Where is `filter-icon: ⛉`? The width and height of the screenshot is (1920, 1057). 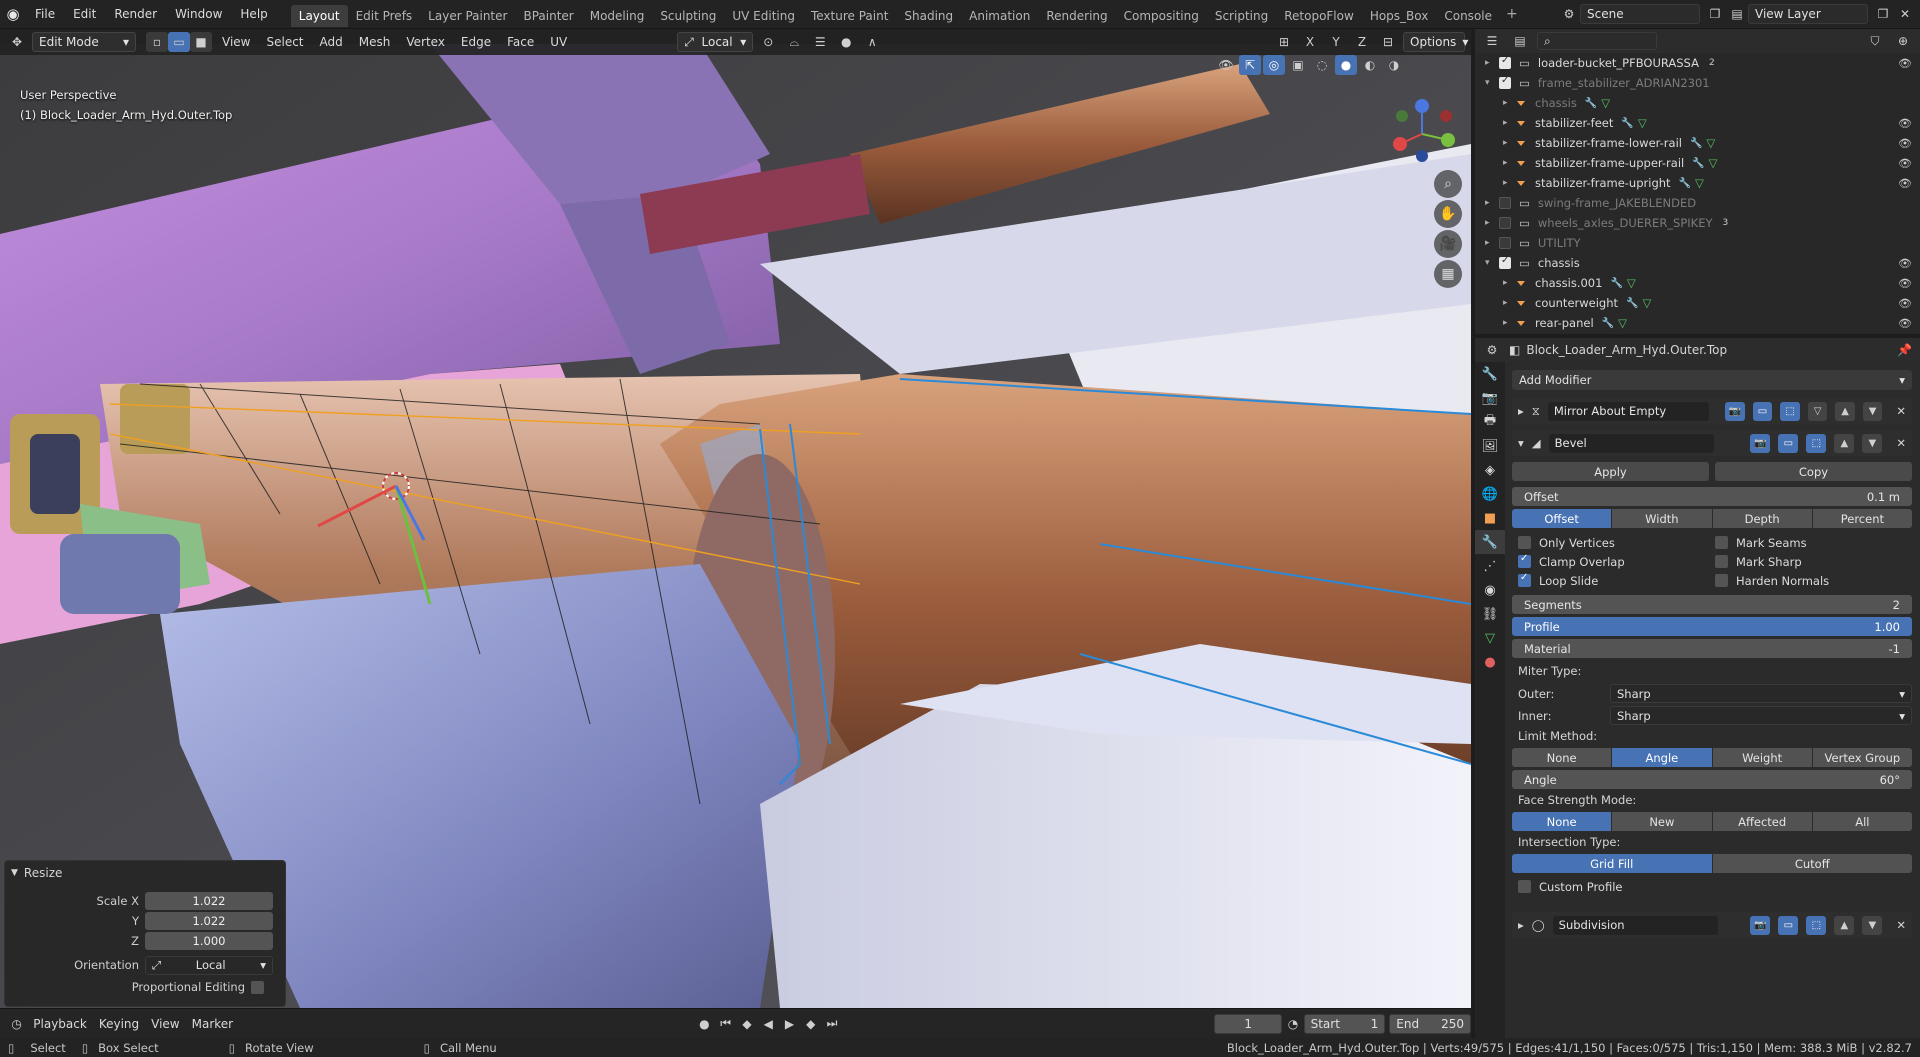 filter-icon: ⛉ is located at coordinates (1875, 41).